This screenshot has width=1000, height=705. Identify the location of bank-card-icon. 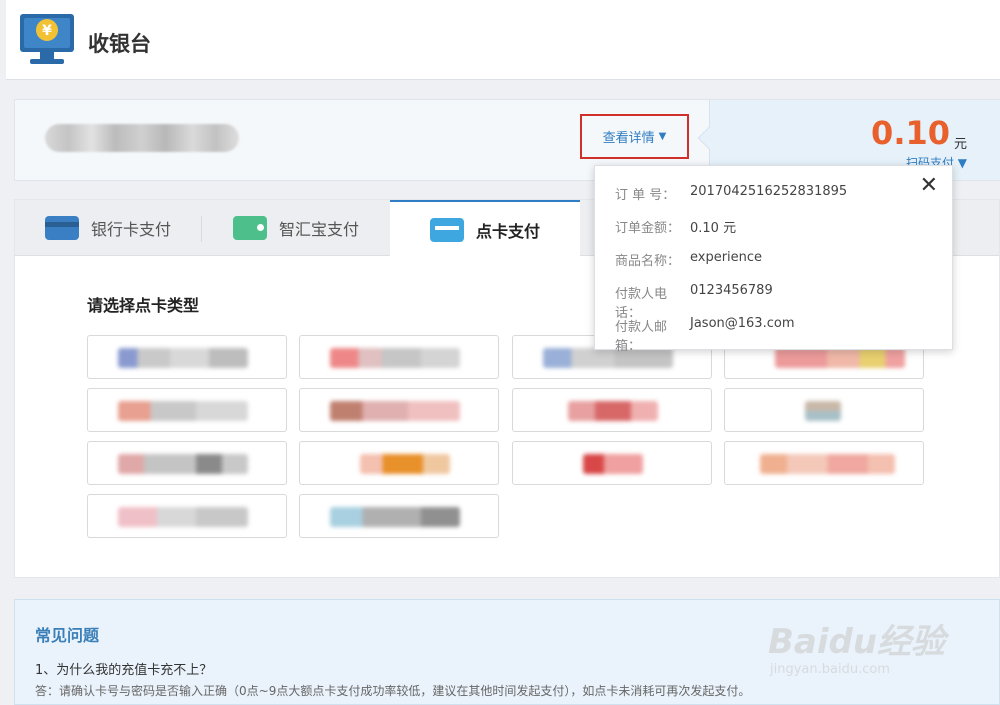
(62, 228).